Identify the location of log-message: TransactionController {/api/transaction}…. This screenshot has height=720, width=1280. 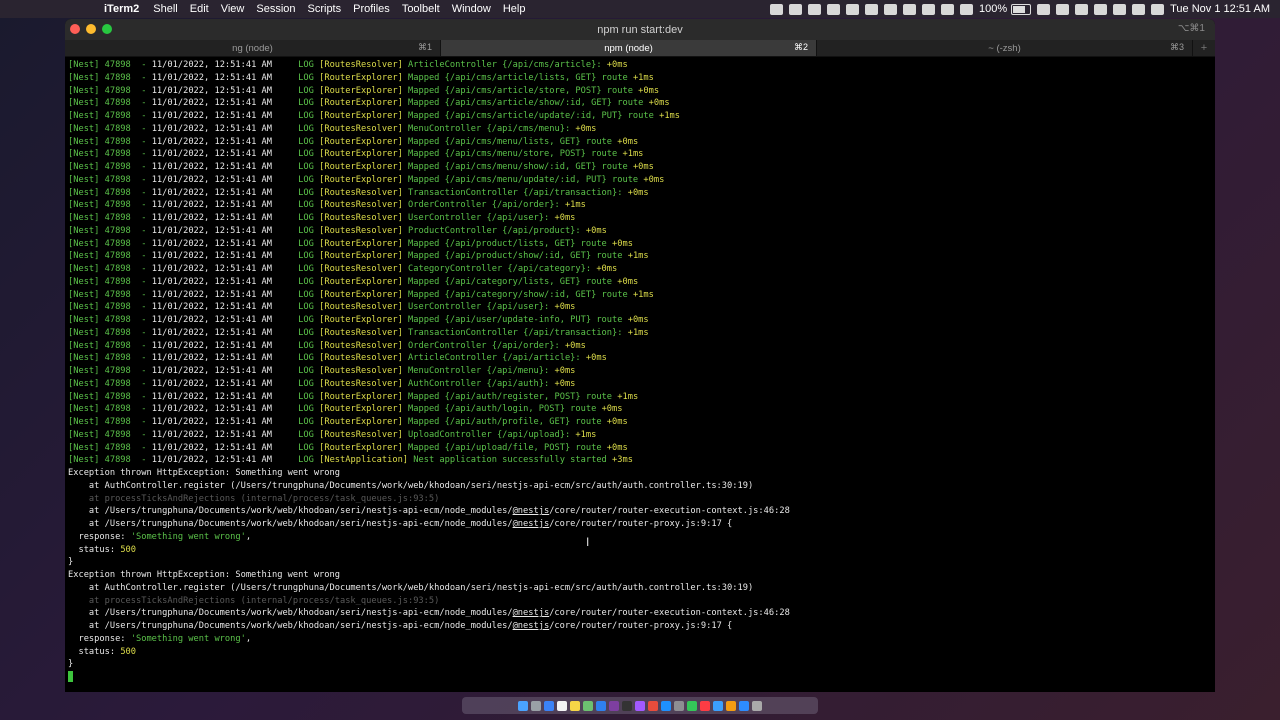
(515, 192).